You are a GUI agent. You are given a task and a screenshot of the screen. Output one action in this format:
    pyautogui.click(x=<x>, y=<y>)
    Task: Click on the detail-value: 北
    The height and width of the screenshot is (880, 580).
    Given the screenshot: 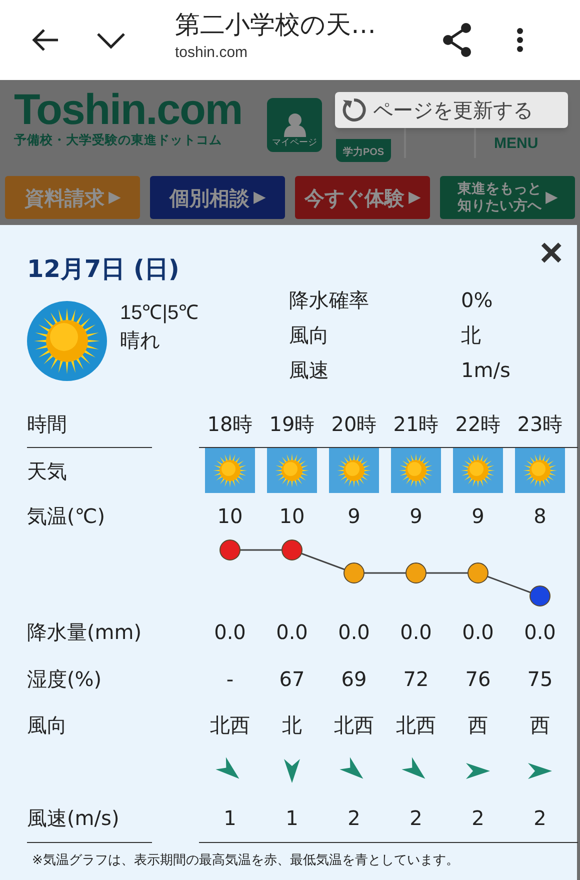 What is the action you would take?
    pyautogui.click(x=471, y=335)
    